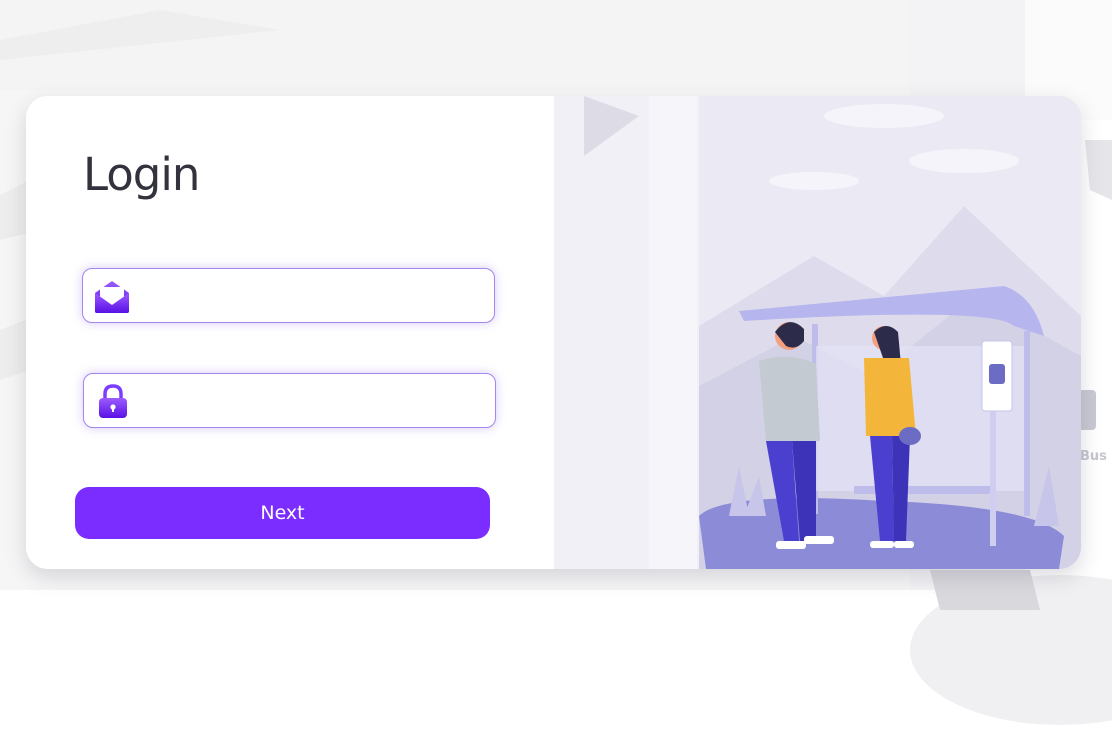 The height and width of the screenshot is (740, 1112). What do you see at coordinates (112, 296) in the screenshot?
I see `envelope-icon` at bounding box center [112, 296].